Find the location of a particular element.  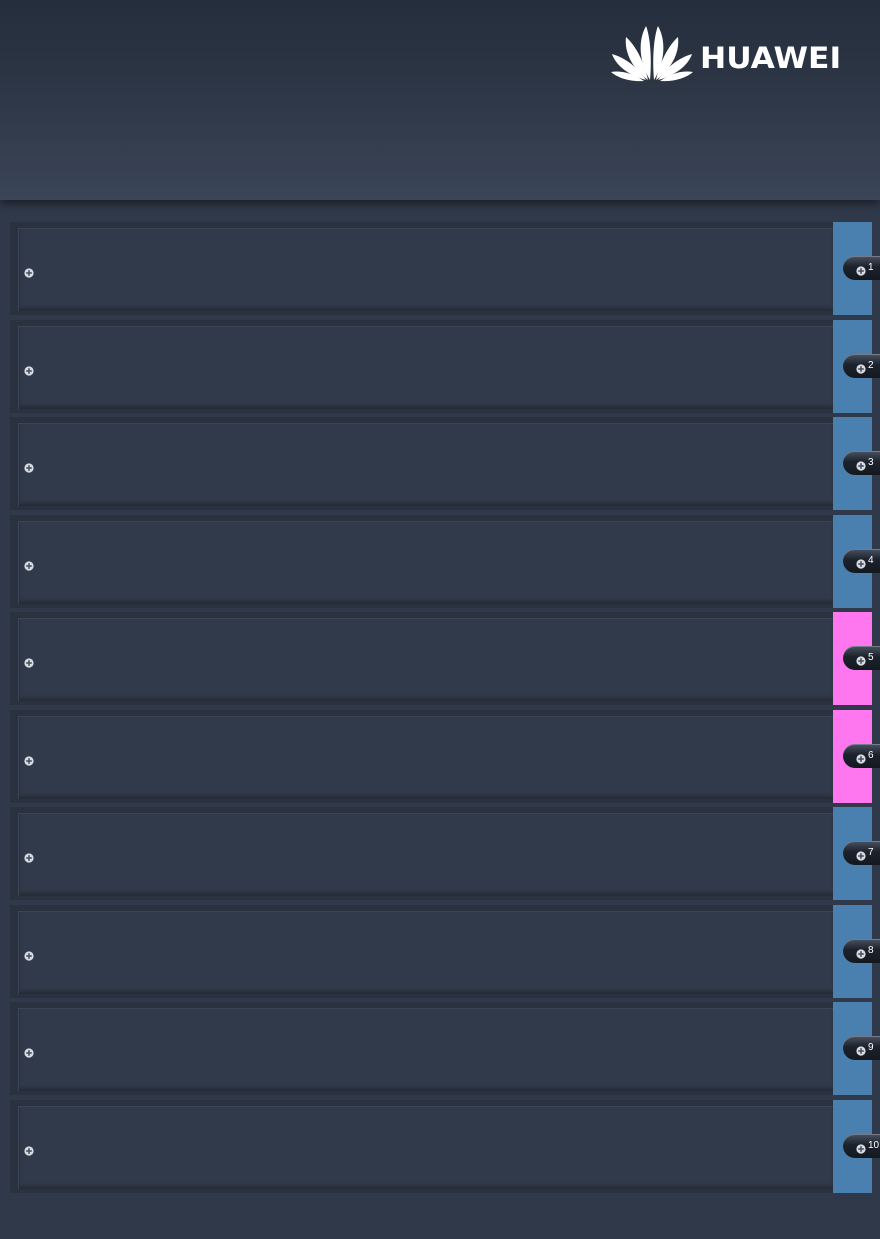

slot-row: 5 is located at coordinates (445, 658).